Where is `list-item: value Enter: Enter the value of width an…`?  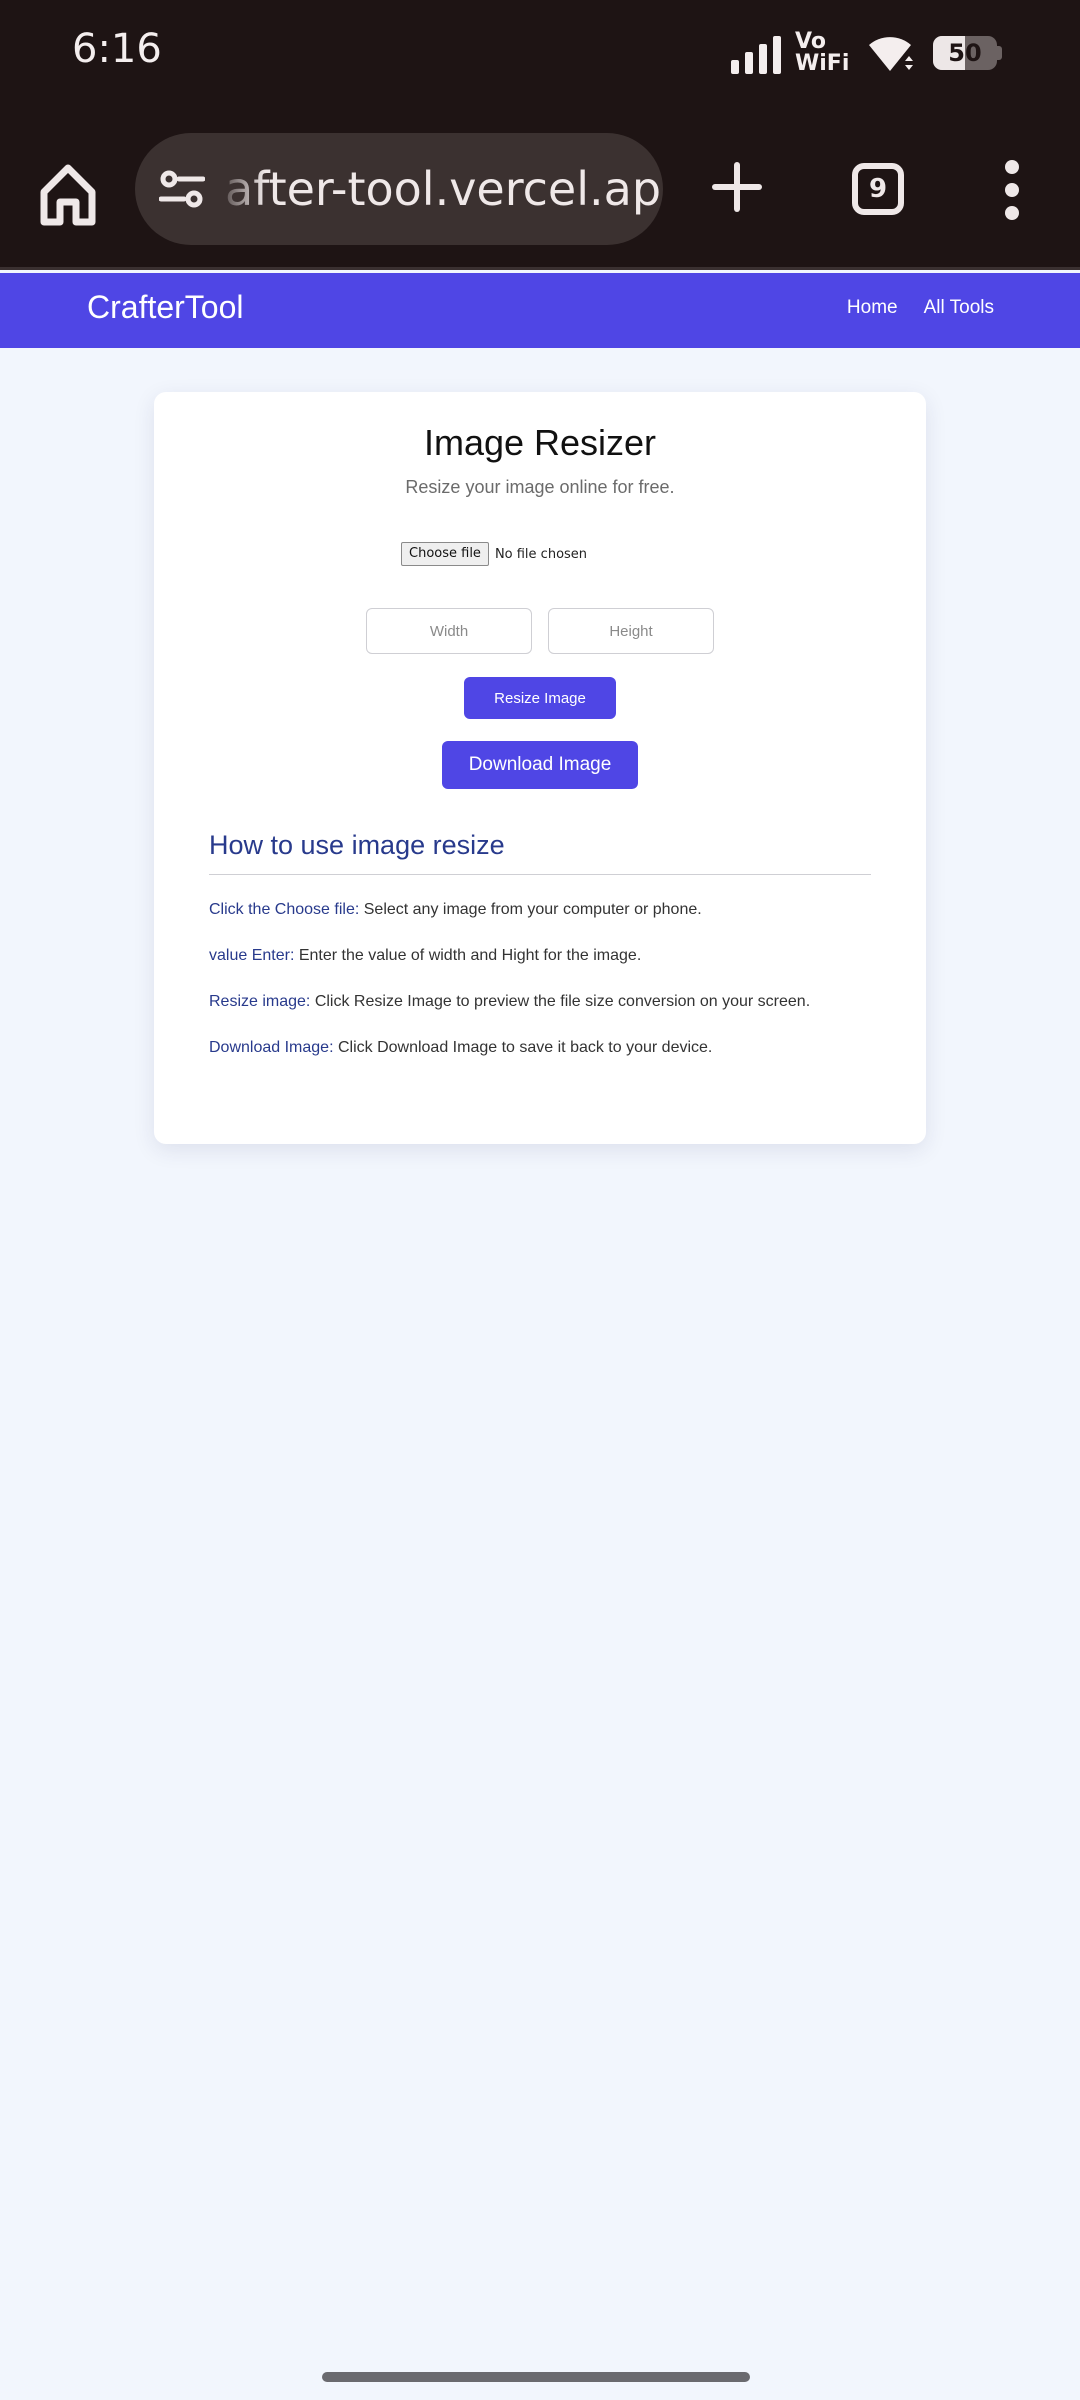 list-item: value Enter: Enter the value of width an… is located at coordinates (540, 956).